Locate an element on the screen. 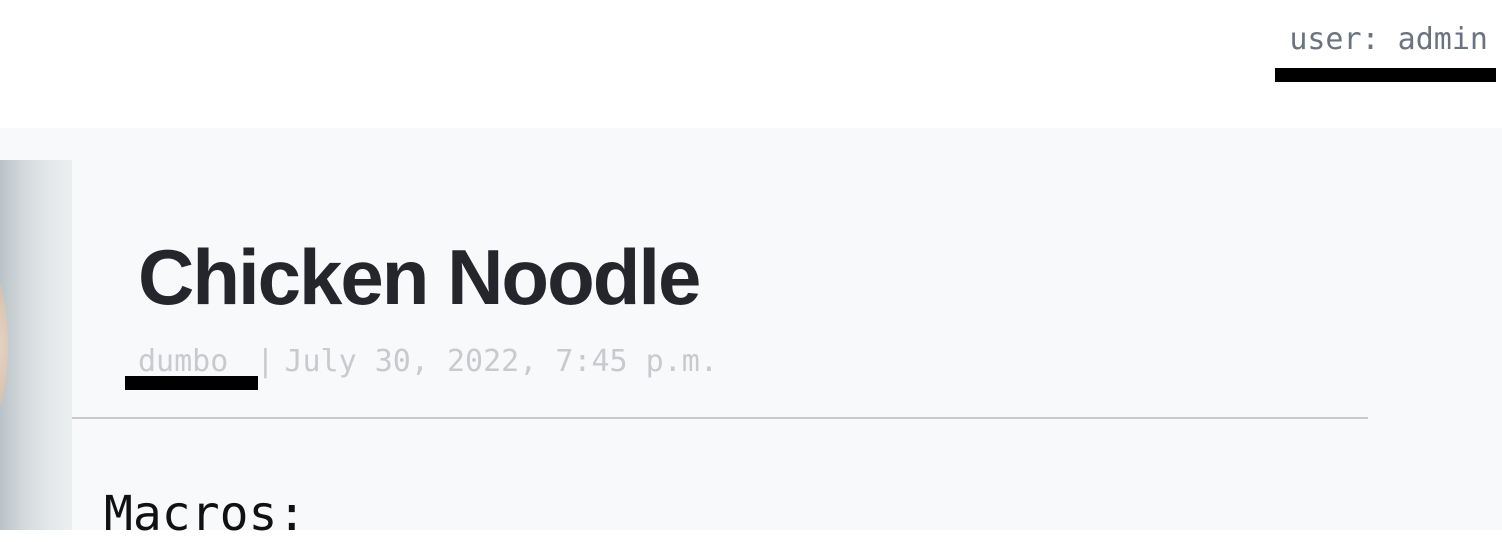 The width and height of the screenshot is (1502, 542). user-link-underline is located at coordinates (1385, 75).